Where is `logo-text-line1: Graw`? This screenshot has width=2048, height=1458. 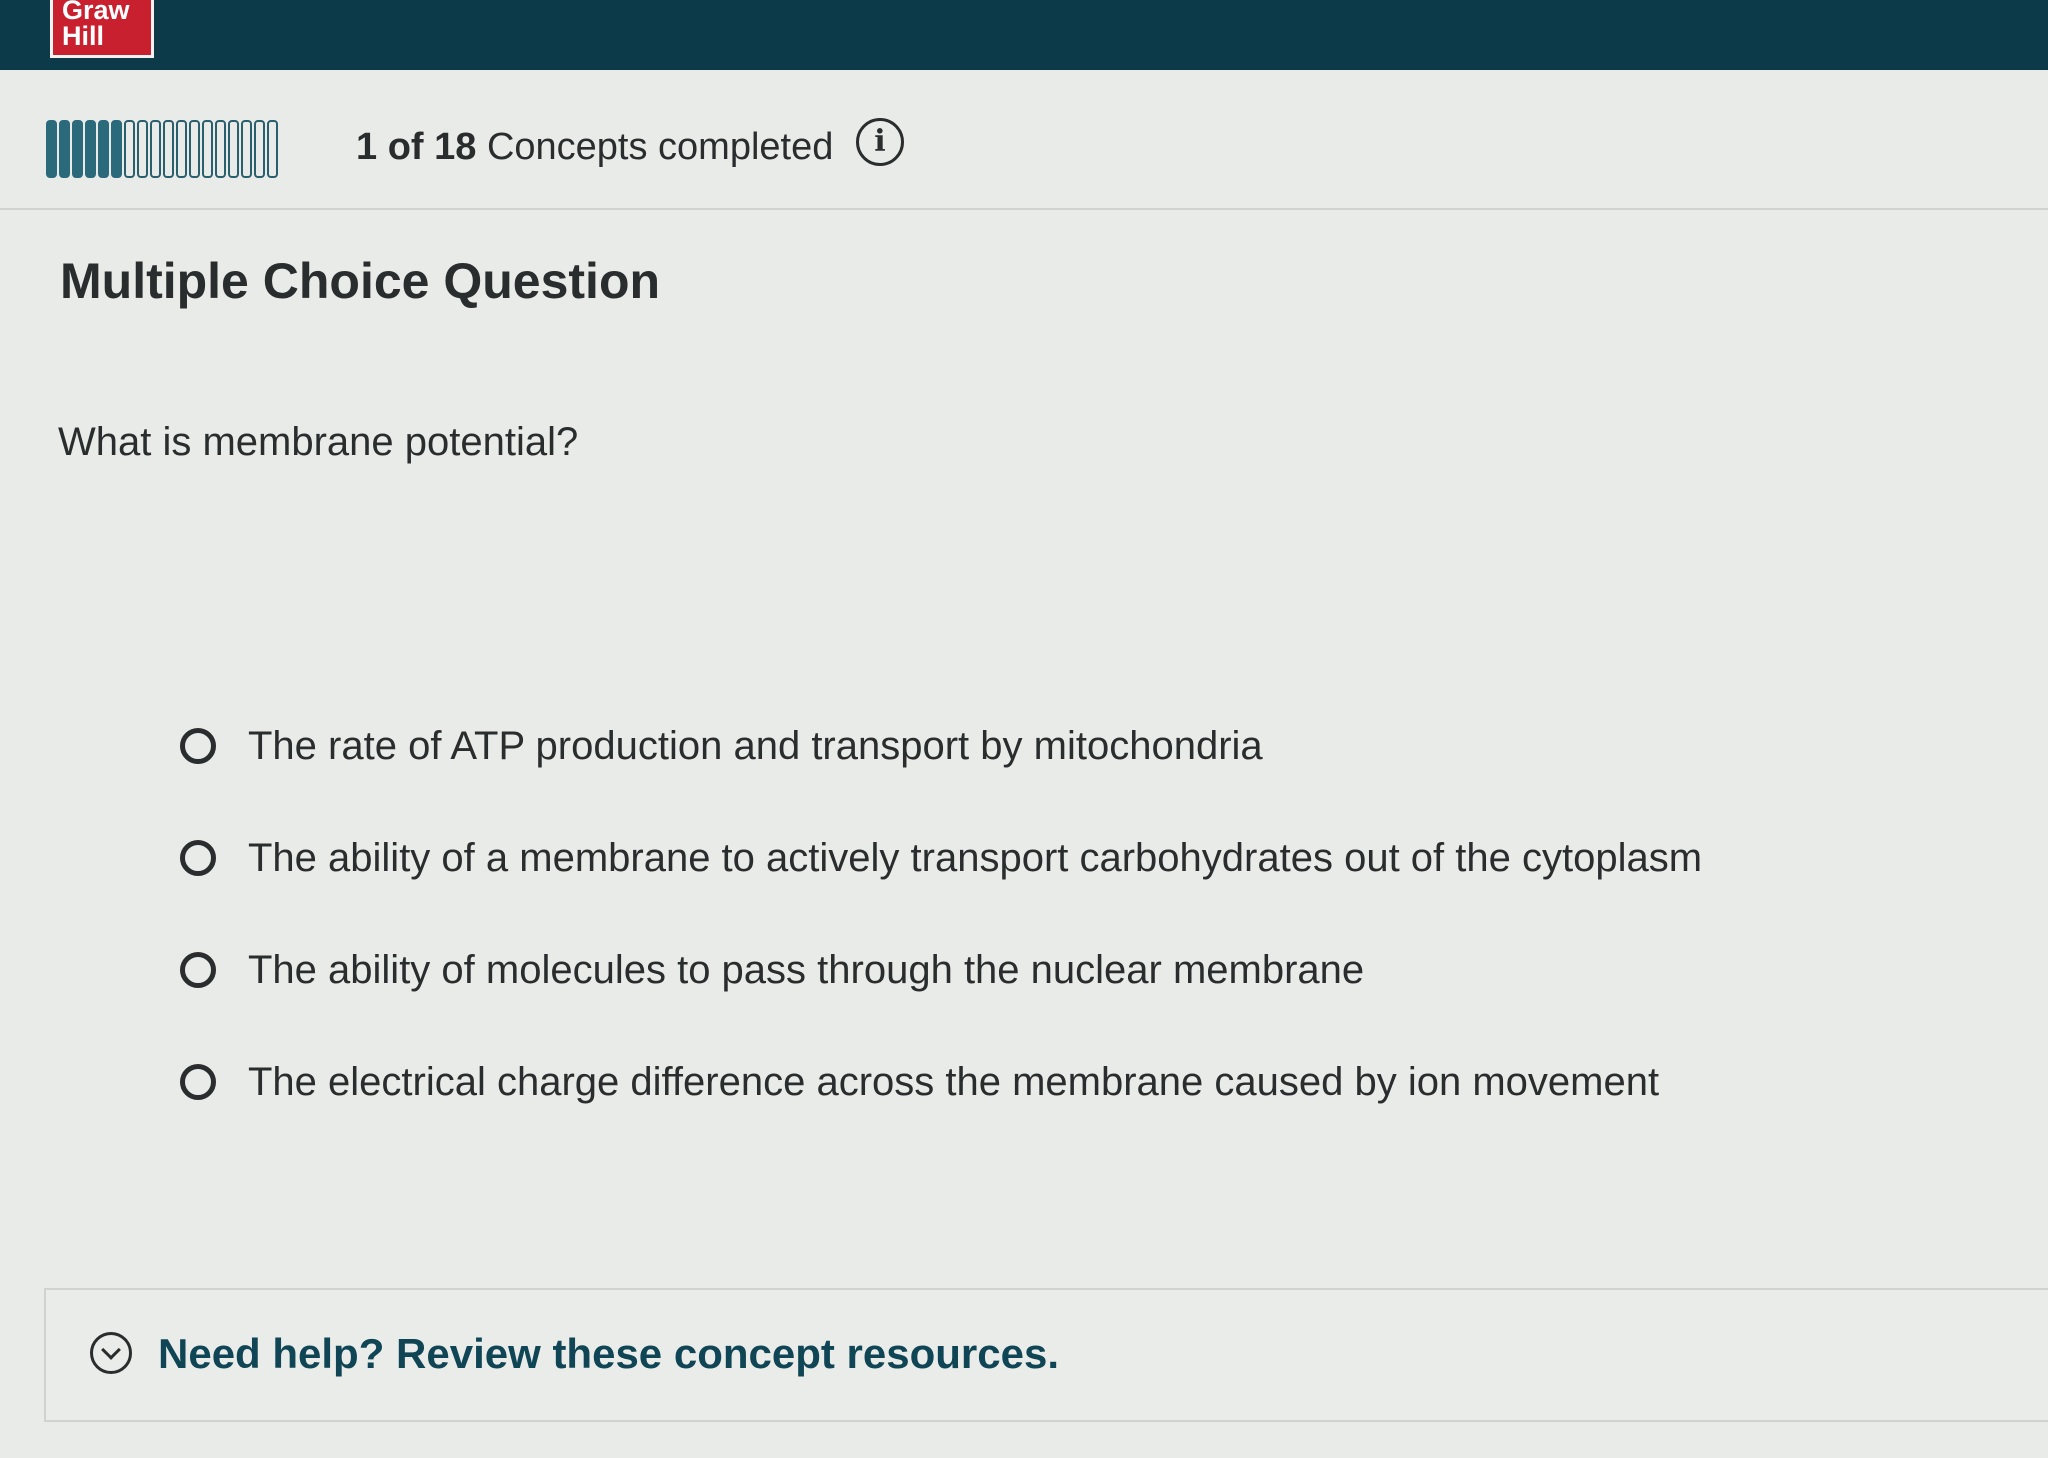
logo-text-line1: Graw is located at coordinates (96, 12).